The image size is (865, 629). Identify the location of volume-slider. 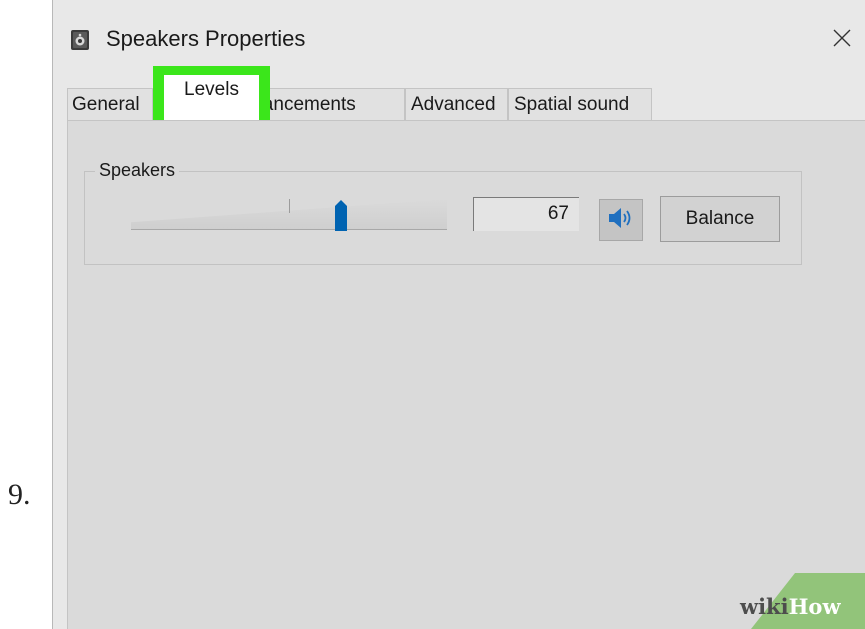
(289, 215).